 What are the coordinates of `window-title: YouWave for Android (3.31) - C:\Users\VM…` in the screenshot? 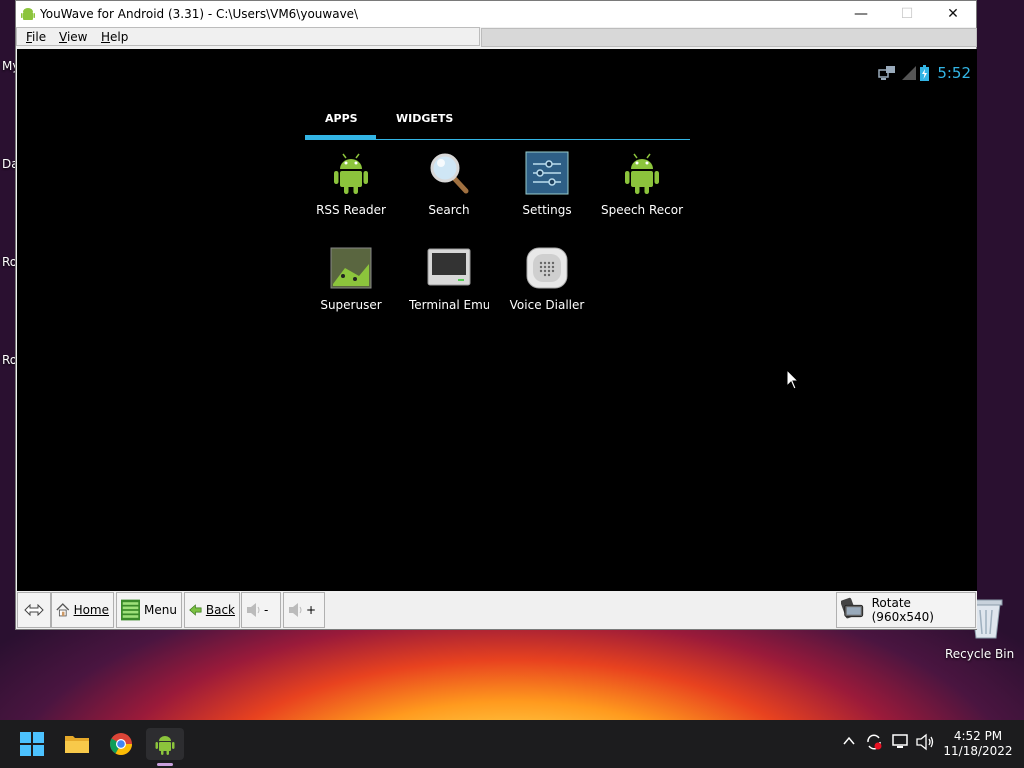 It's located at (199, 14).